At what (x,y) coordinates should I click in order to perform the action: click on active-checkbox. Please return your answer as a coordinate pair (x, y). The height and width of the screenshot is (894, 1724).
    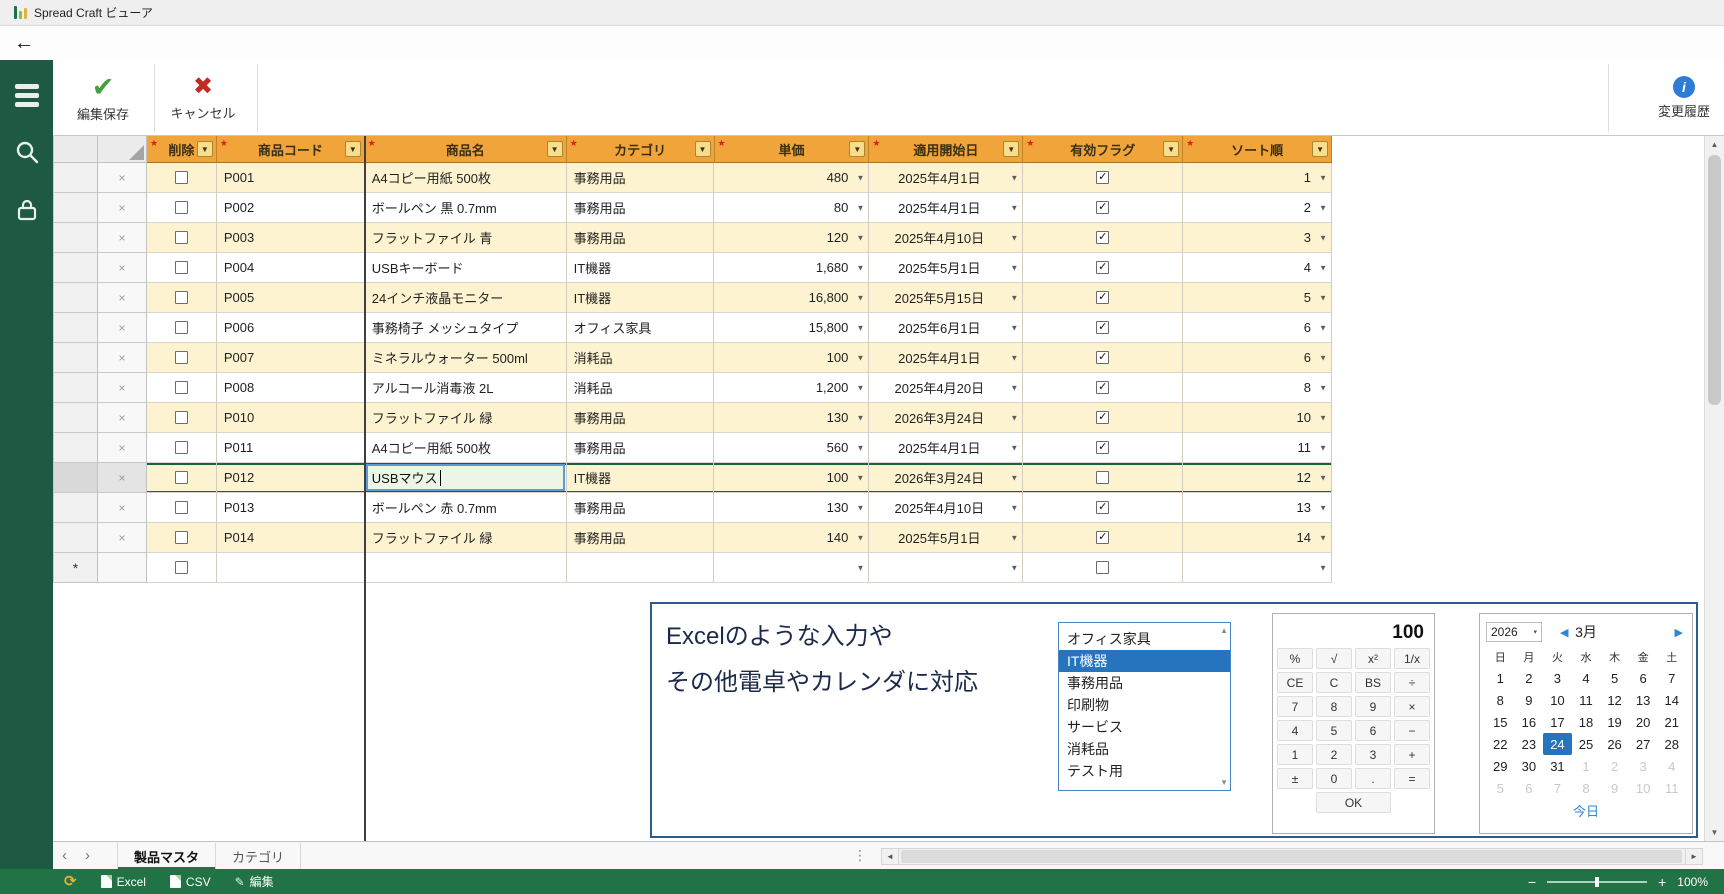
    Looking at the image, I should click on (1103, 567).